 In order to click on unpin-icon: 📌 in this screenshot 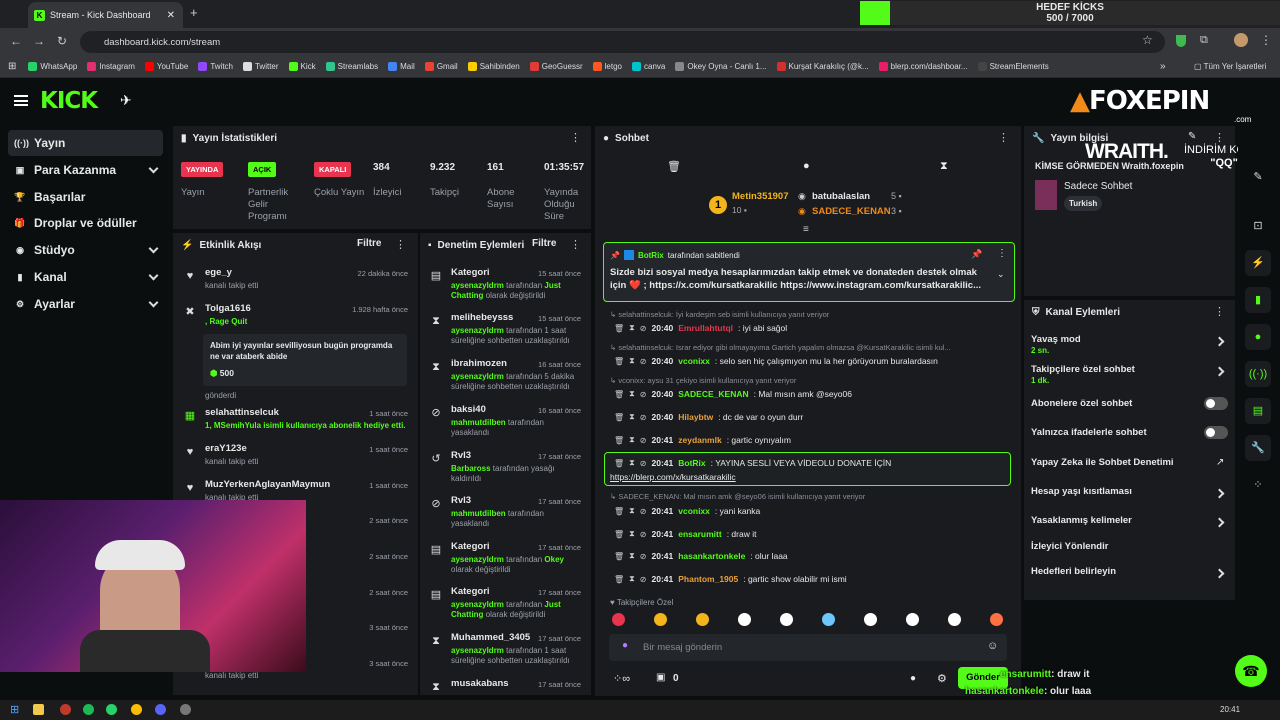, I will do `click(976, 254)`.